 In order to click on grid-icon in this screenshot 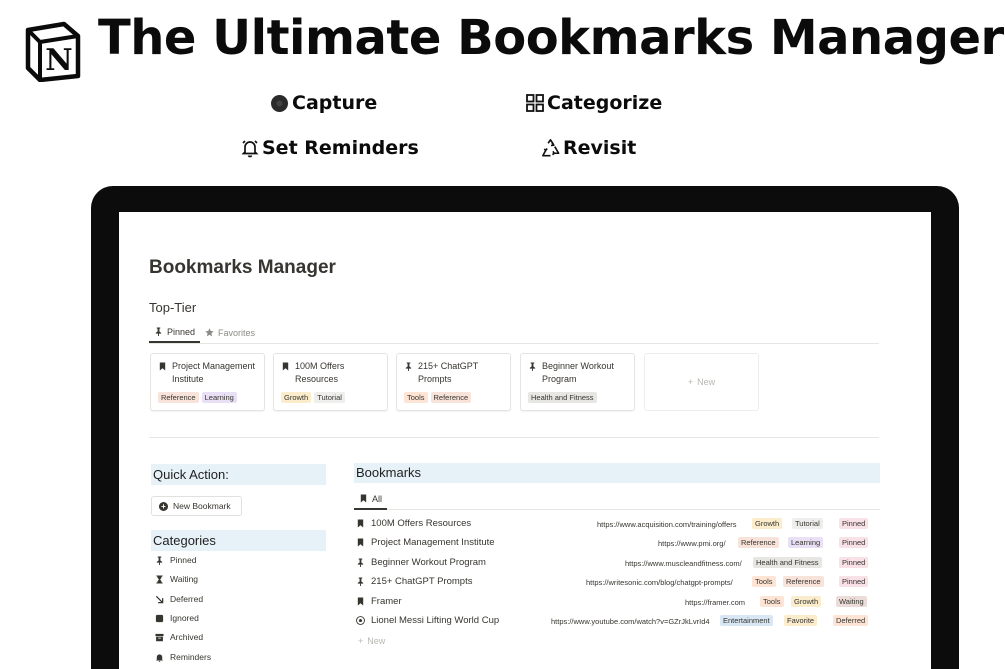, I will do `click(534, 103)`.